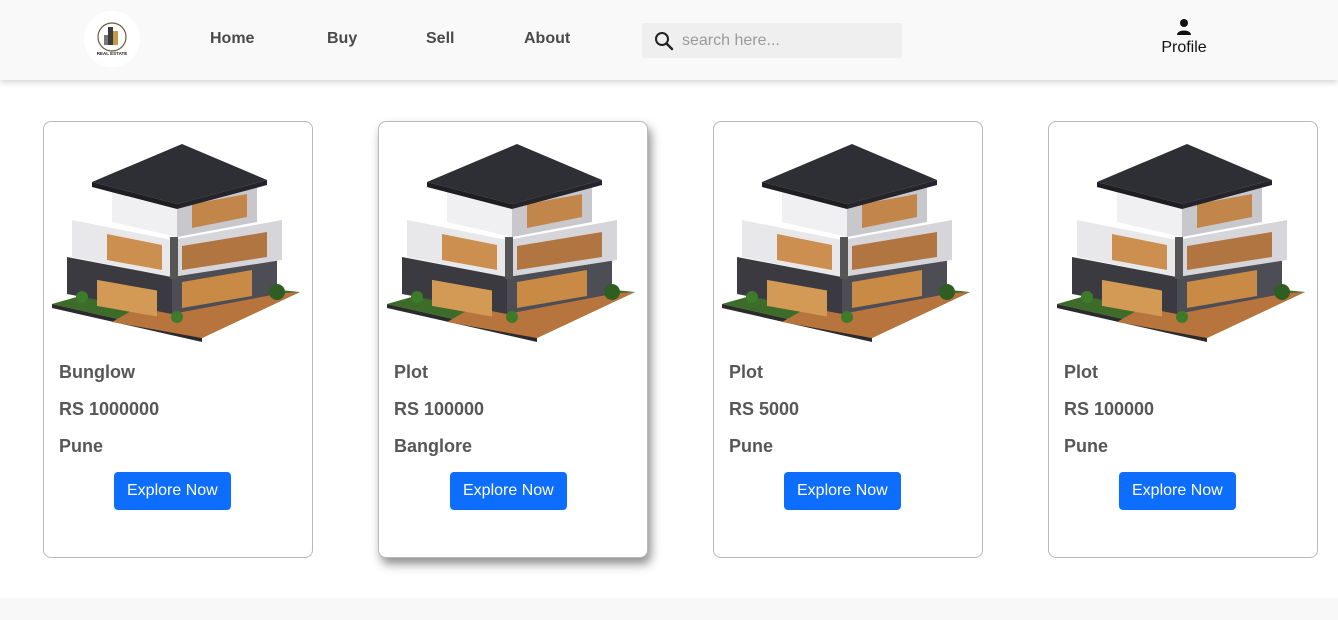  I want to click on listing-card: Plot RS 5000 Pune Explore Now, so click(848, 339).